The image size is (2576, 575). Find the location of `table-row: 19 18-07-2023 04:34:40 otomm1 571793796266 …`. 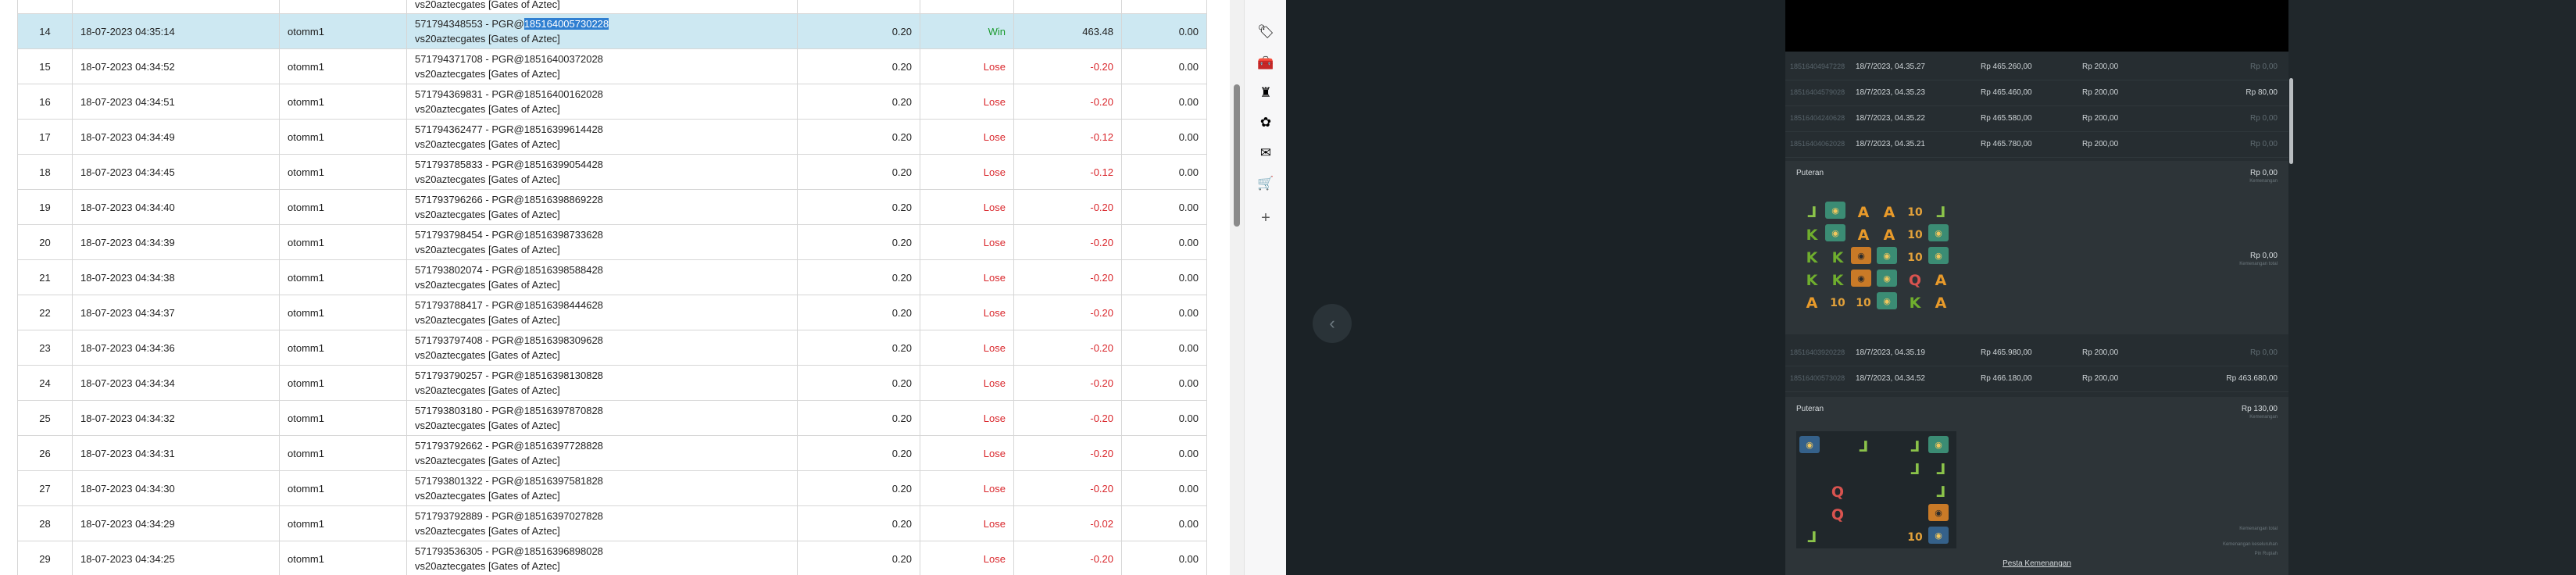

table-row: 19 18-07-2023 04:34:40 otomm1 571793796266 … is located at coordinates (612, 207).